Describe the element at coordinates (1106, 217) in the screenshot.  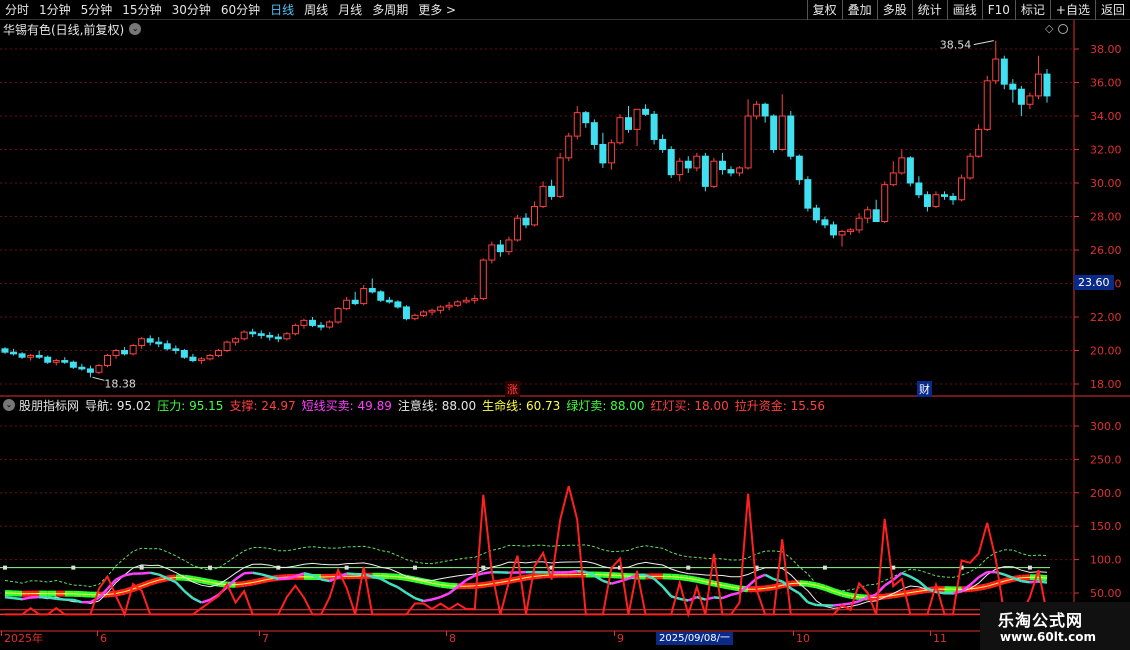
I see `price-axis-label: 28.00` at that location.